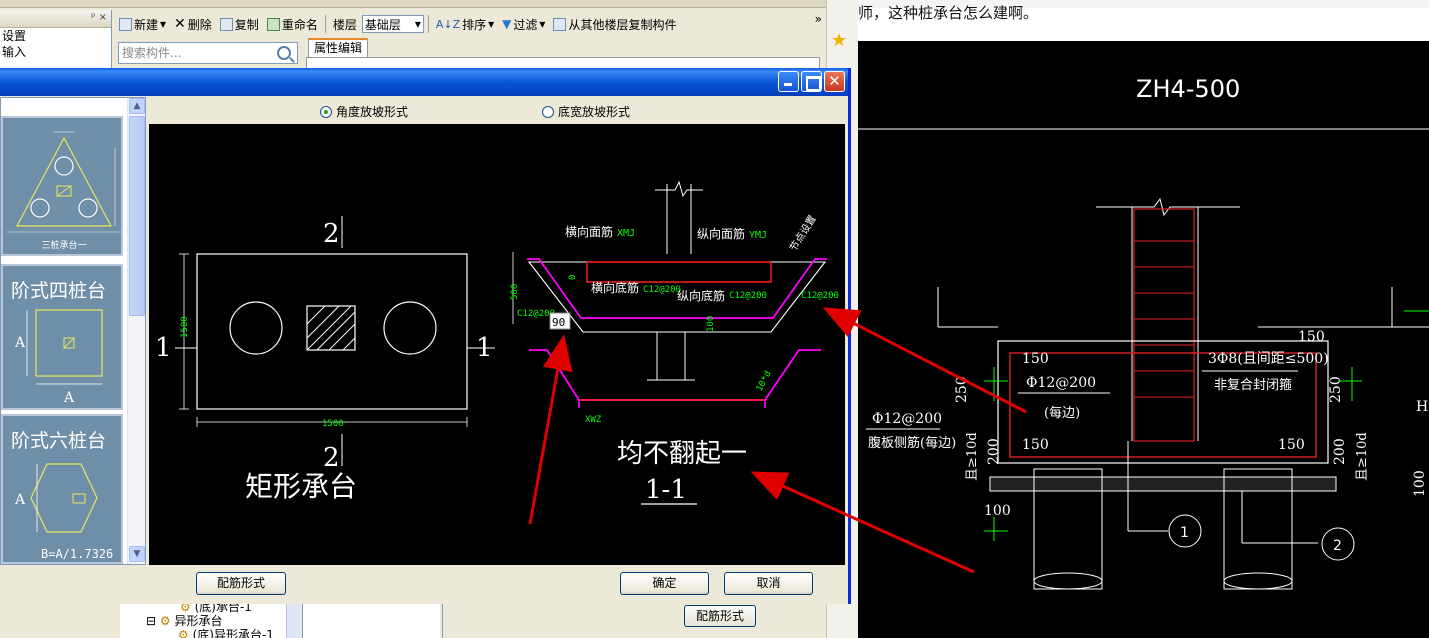 The width and height of the screenshot is (1429, 638). Describe the element at coordinates (58, 357) in the screenshot. I see `four-pile-cap-diagram: A A` at that location.